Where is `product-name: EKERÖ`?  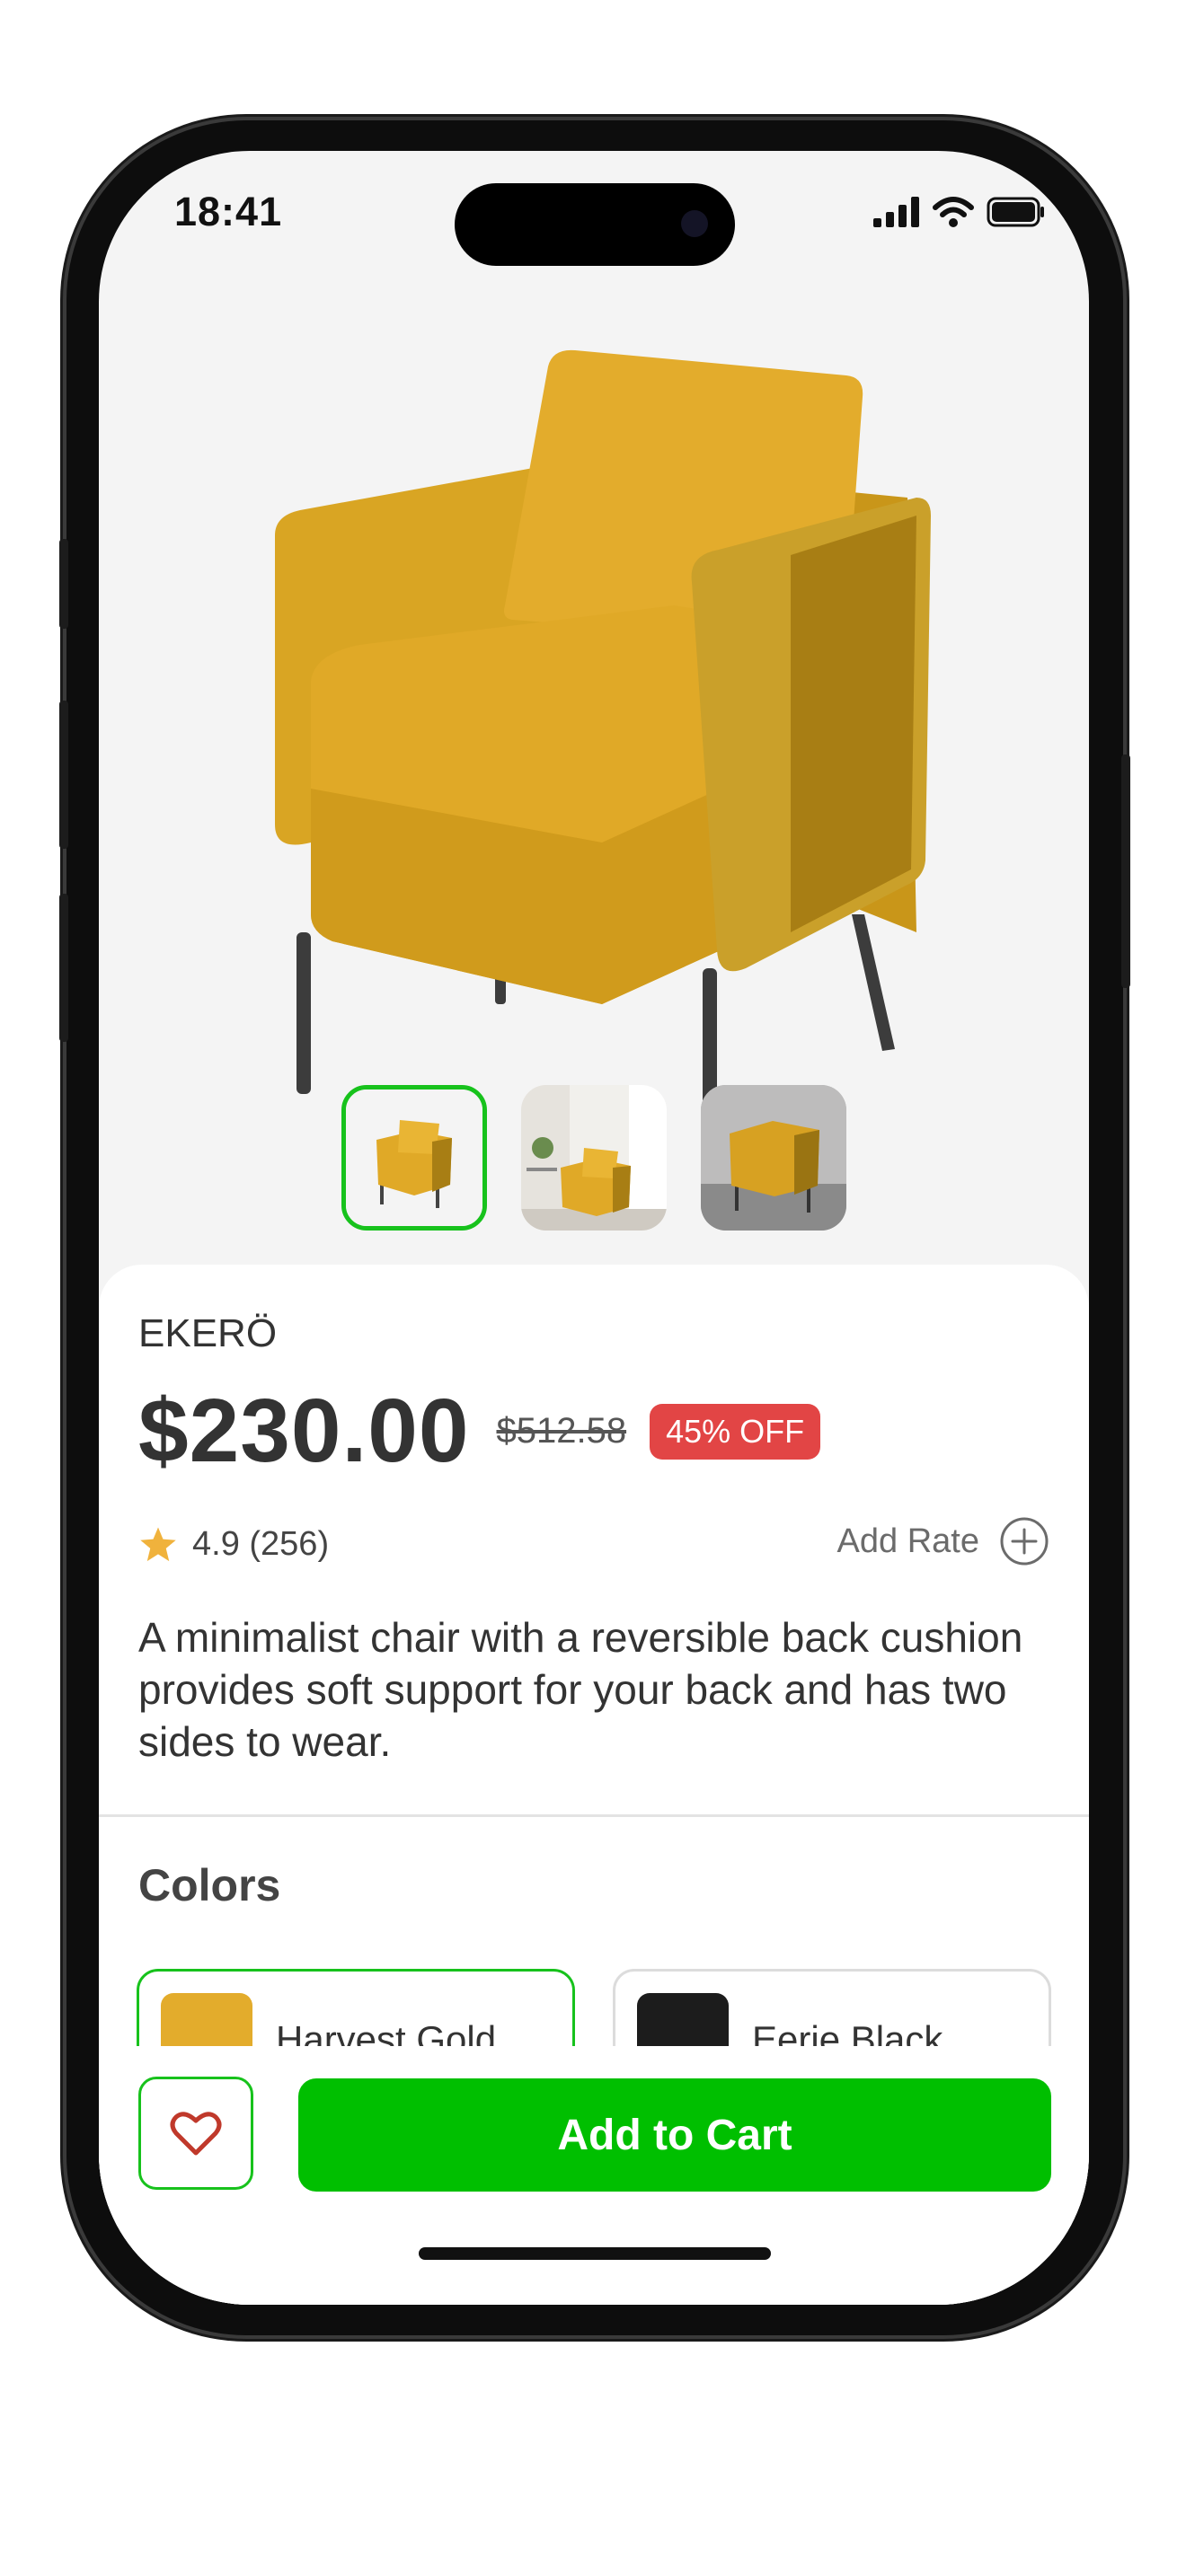
product-name: EKERÖ is located at coordinates (208, 1333).